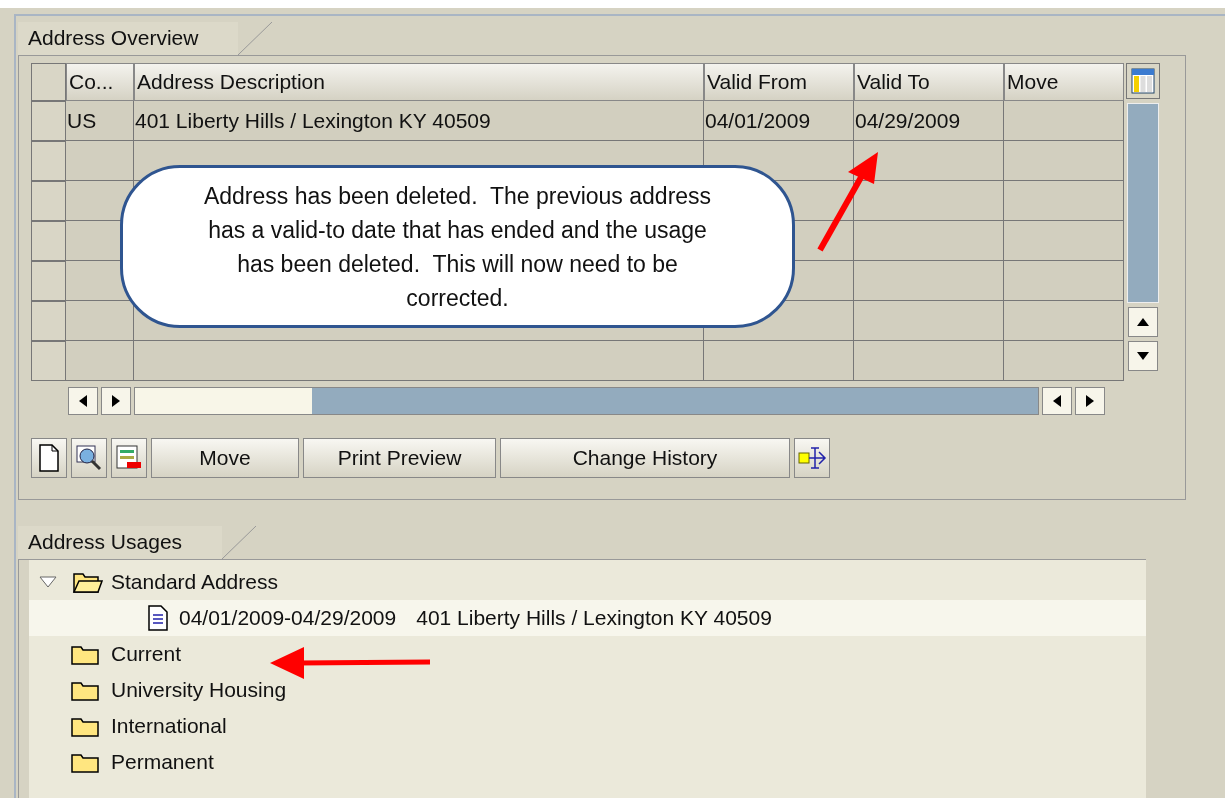 Image resolution: width=1225 pixels, height=798 pixels. I want to click on table-cell: 04/29/2009, so click(929, 121).